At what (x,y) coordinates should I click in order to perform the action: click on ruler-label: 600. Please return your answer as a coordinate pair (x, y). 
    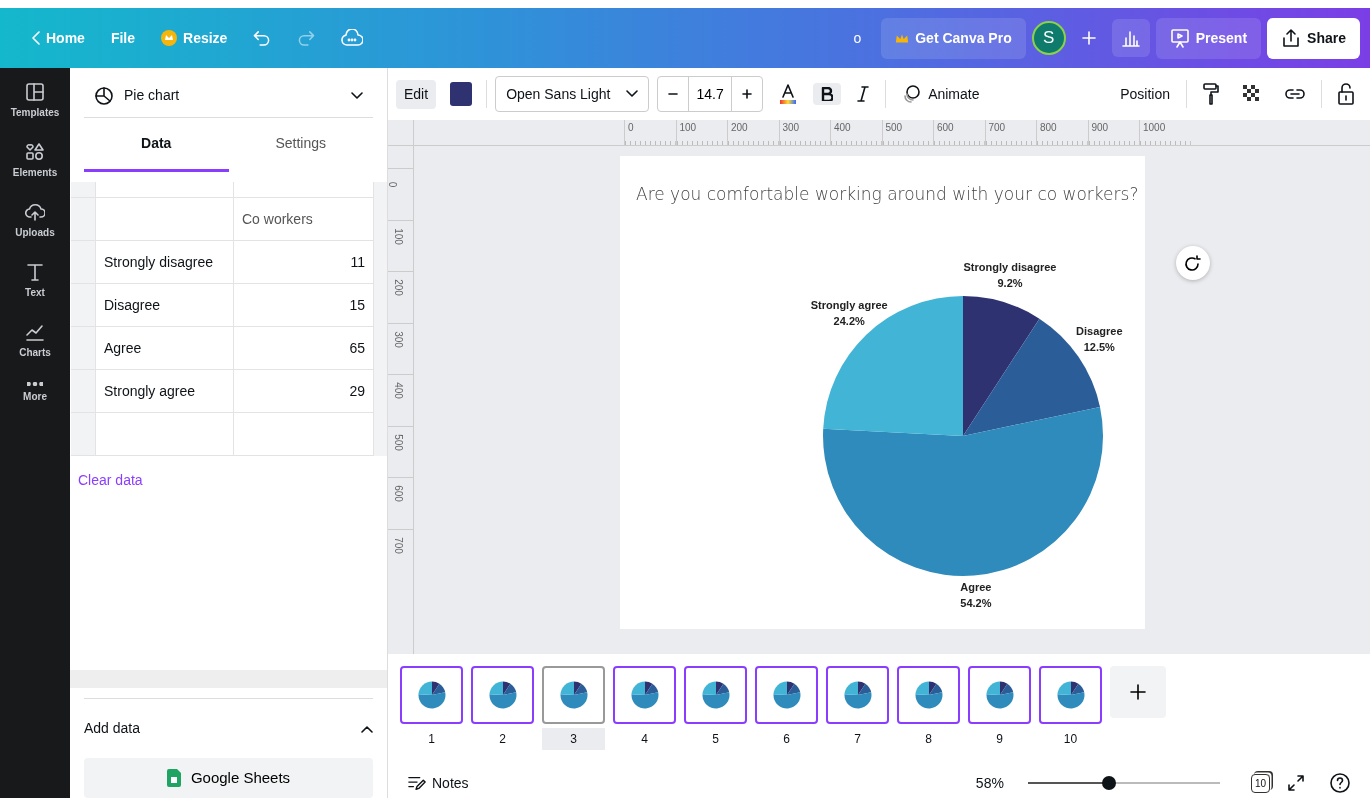
    Looking at the image, I should click on (398, 493).